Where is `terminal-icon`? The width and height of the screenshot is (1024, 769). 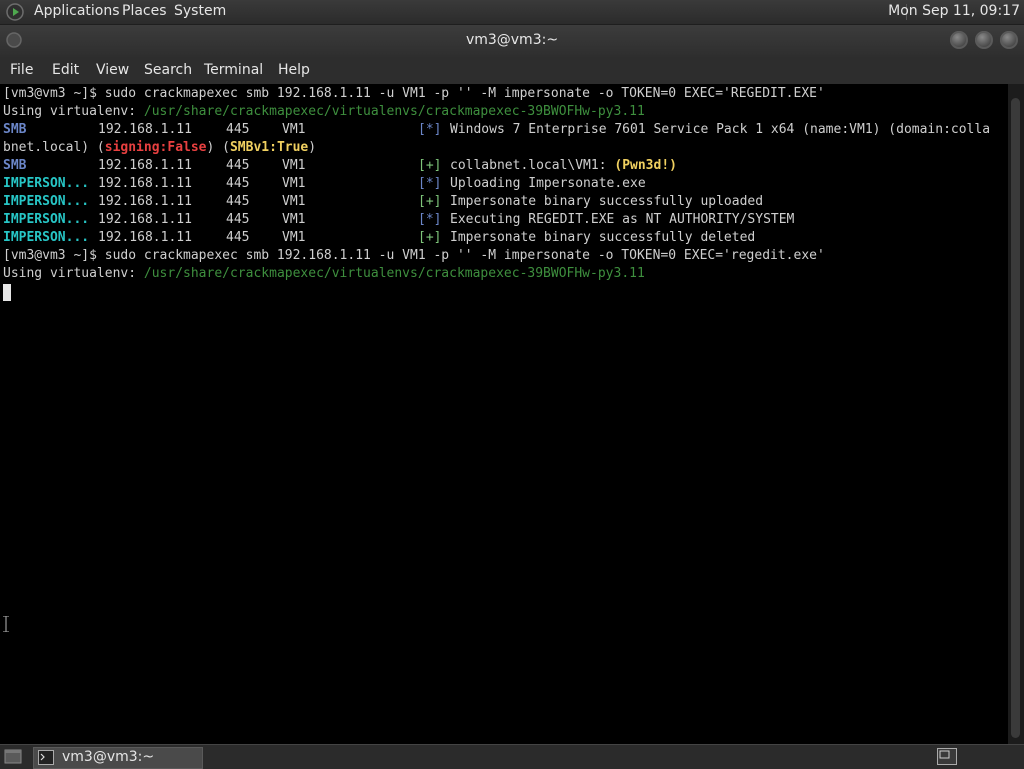
terminal-icon is located at coordinates (46, 757).